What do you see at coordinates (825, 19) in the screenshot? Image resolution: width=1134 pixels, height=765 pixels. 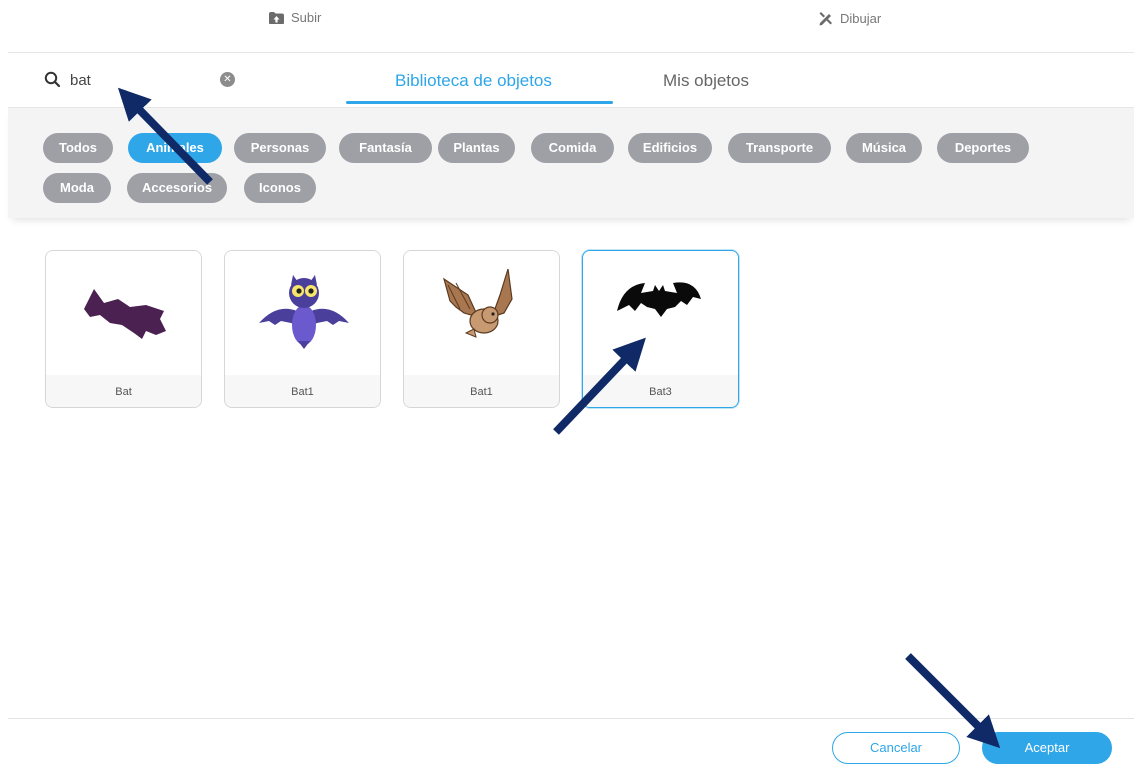 I see `draw-icon` at bounding box center [825, 19].